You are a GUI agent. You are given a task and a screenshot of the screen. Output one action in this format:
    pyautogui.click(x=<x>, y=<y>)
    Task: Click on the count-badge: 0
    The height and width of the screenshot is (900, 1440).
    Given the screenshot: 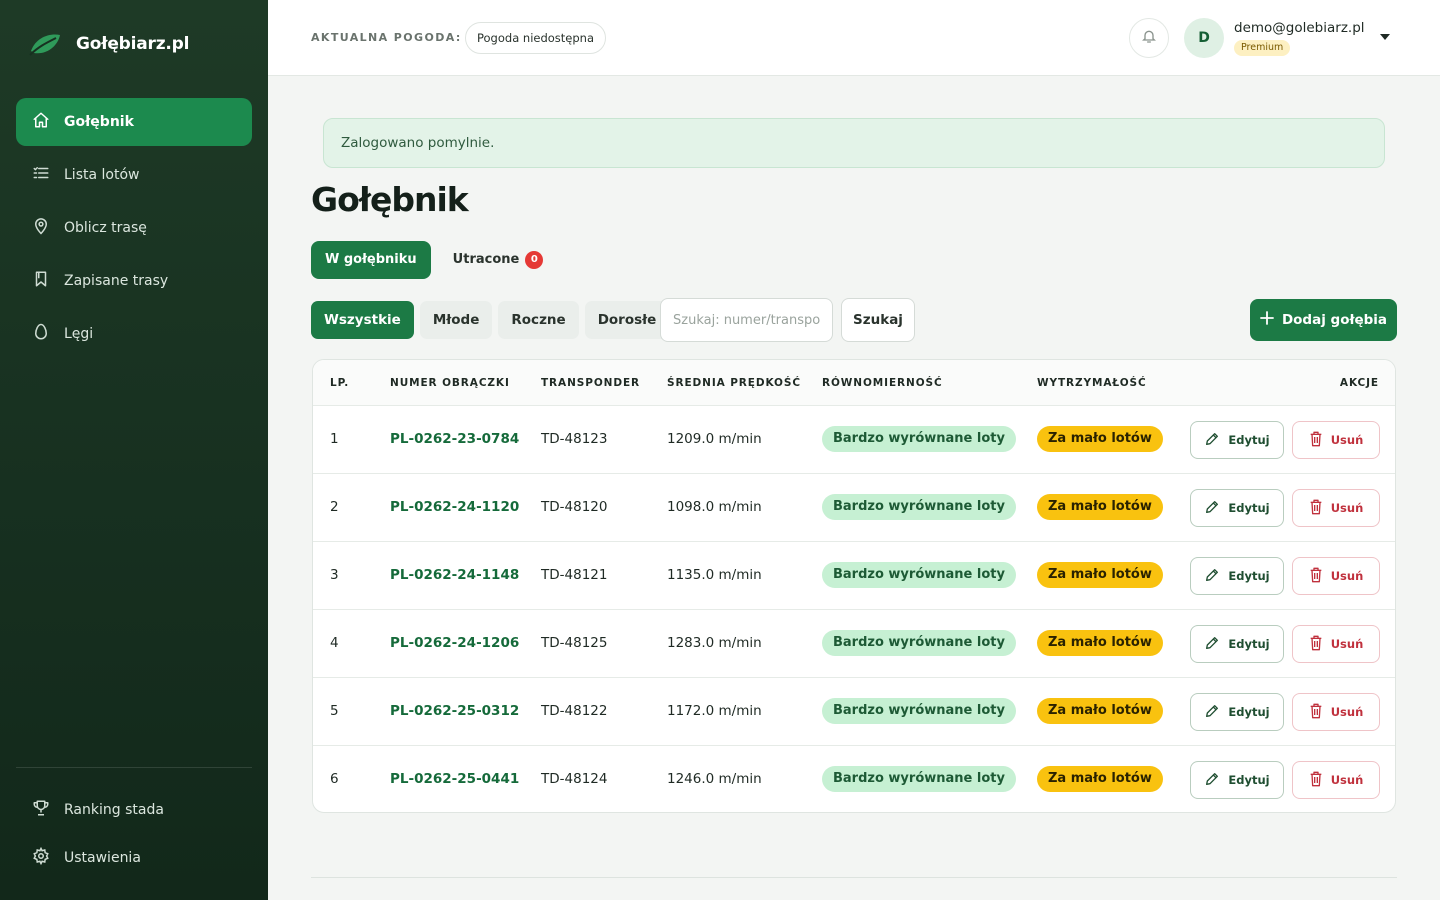 What is the action you would take?
    pyautogui.click(x=534, y=260)
    